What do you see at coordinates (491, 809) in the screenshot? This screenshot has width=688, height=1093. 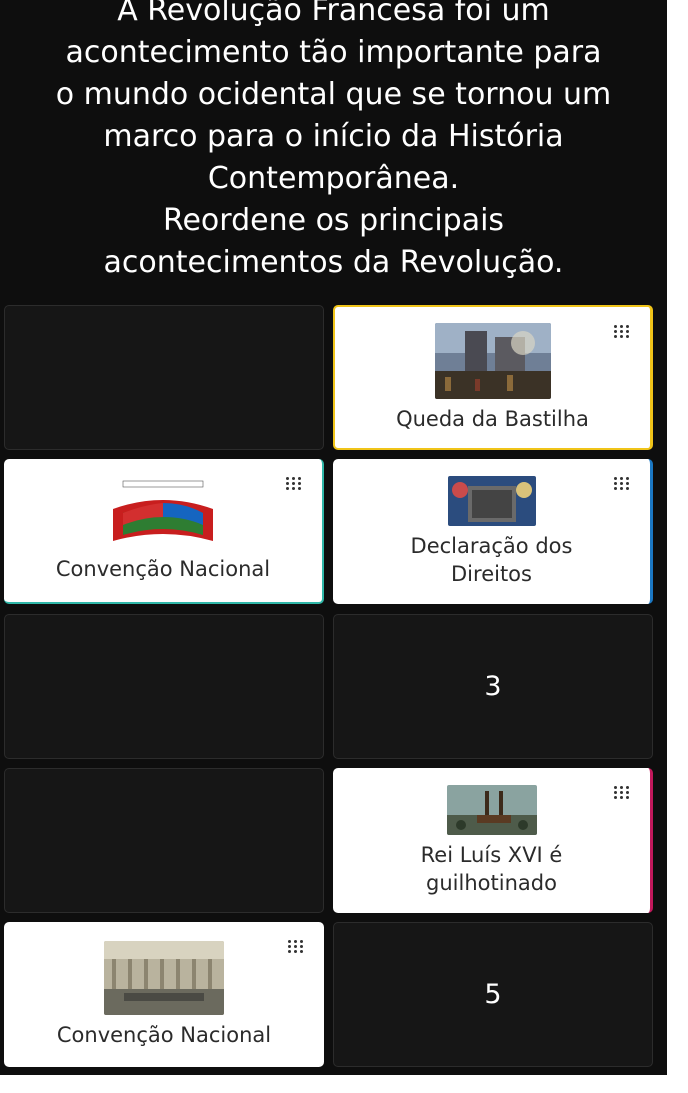 I see `guillotine-painting-image` at bounding box center [491, 809].